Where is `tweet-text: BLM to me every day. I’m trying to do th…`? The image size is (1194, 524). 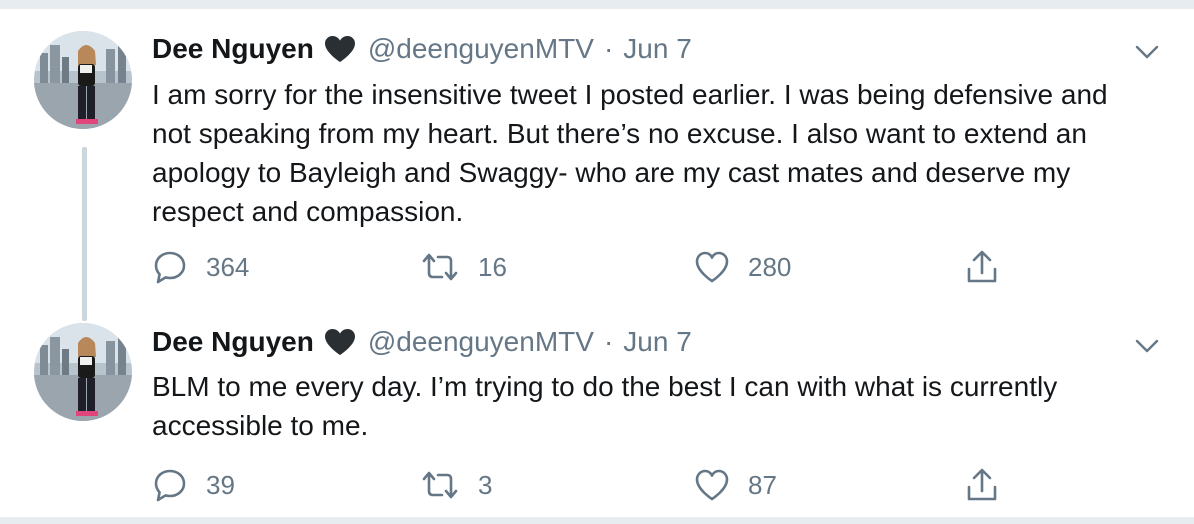
tweet-text: BLM to me every day. I’m trying to do th… is located at coordinates (605, 406).